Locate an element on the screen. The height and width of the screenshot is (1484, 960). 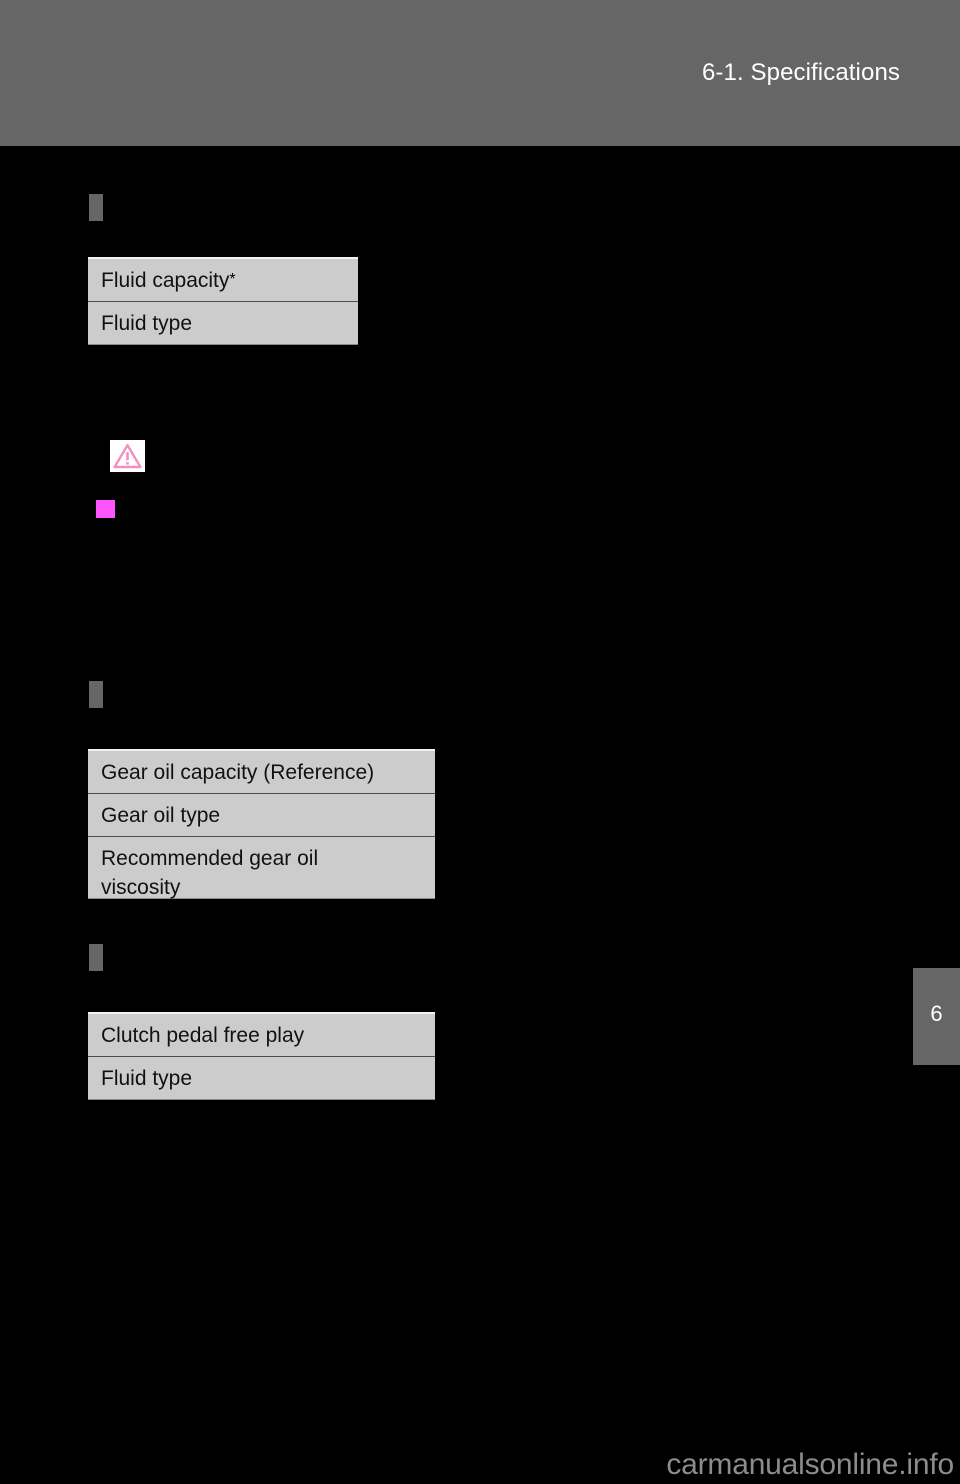
spec-label-clutch-fluid-type: Fluid type is located at coordinates (147, 1078).